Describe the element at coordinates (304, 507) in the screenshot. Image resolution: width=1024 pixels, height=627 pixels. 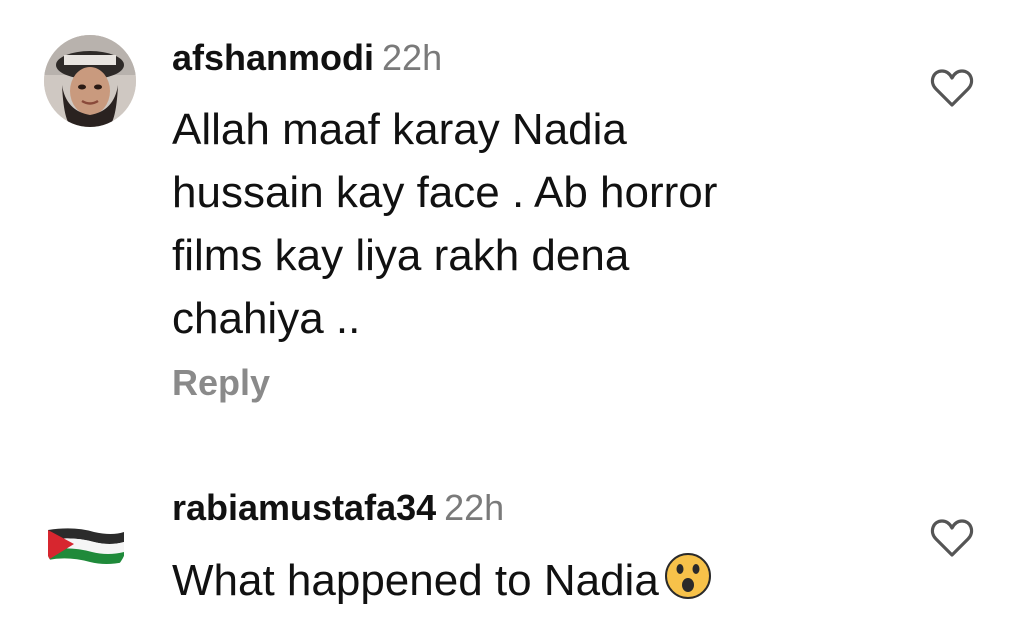
I see `username: rabiamustafa34` at that location.